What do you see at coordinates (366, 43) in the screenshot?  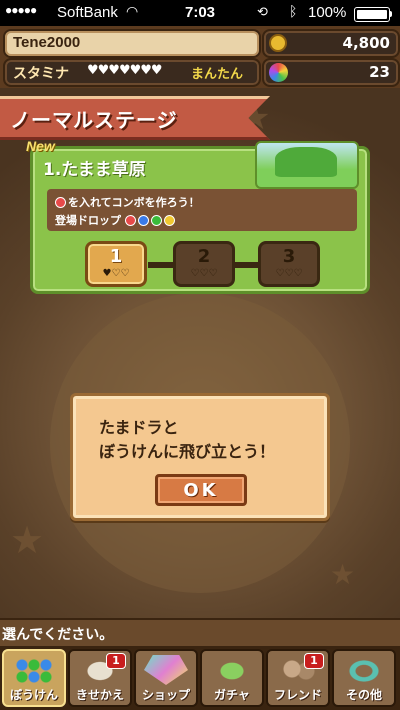 I see `coin-count: 4,800` at bounding box center [366, 43].